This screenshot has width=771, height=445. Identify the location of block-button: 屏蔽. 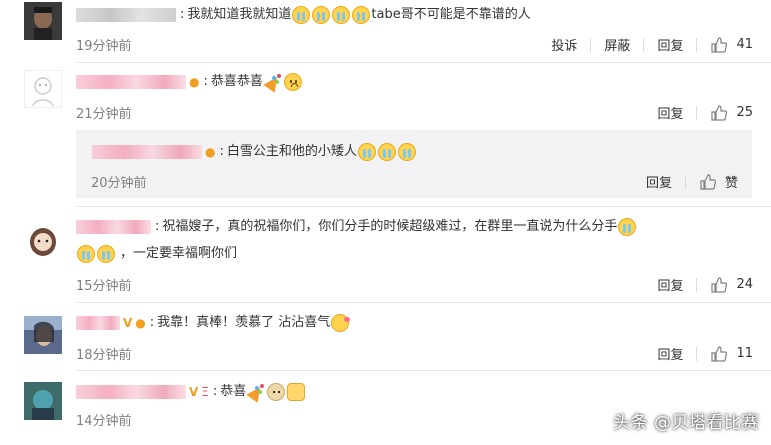
(617, 44).